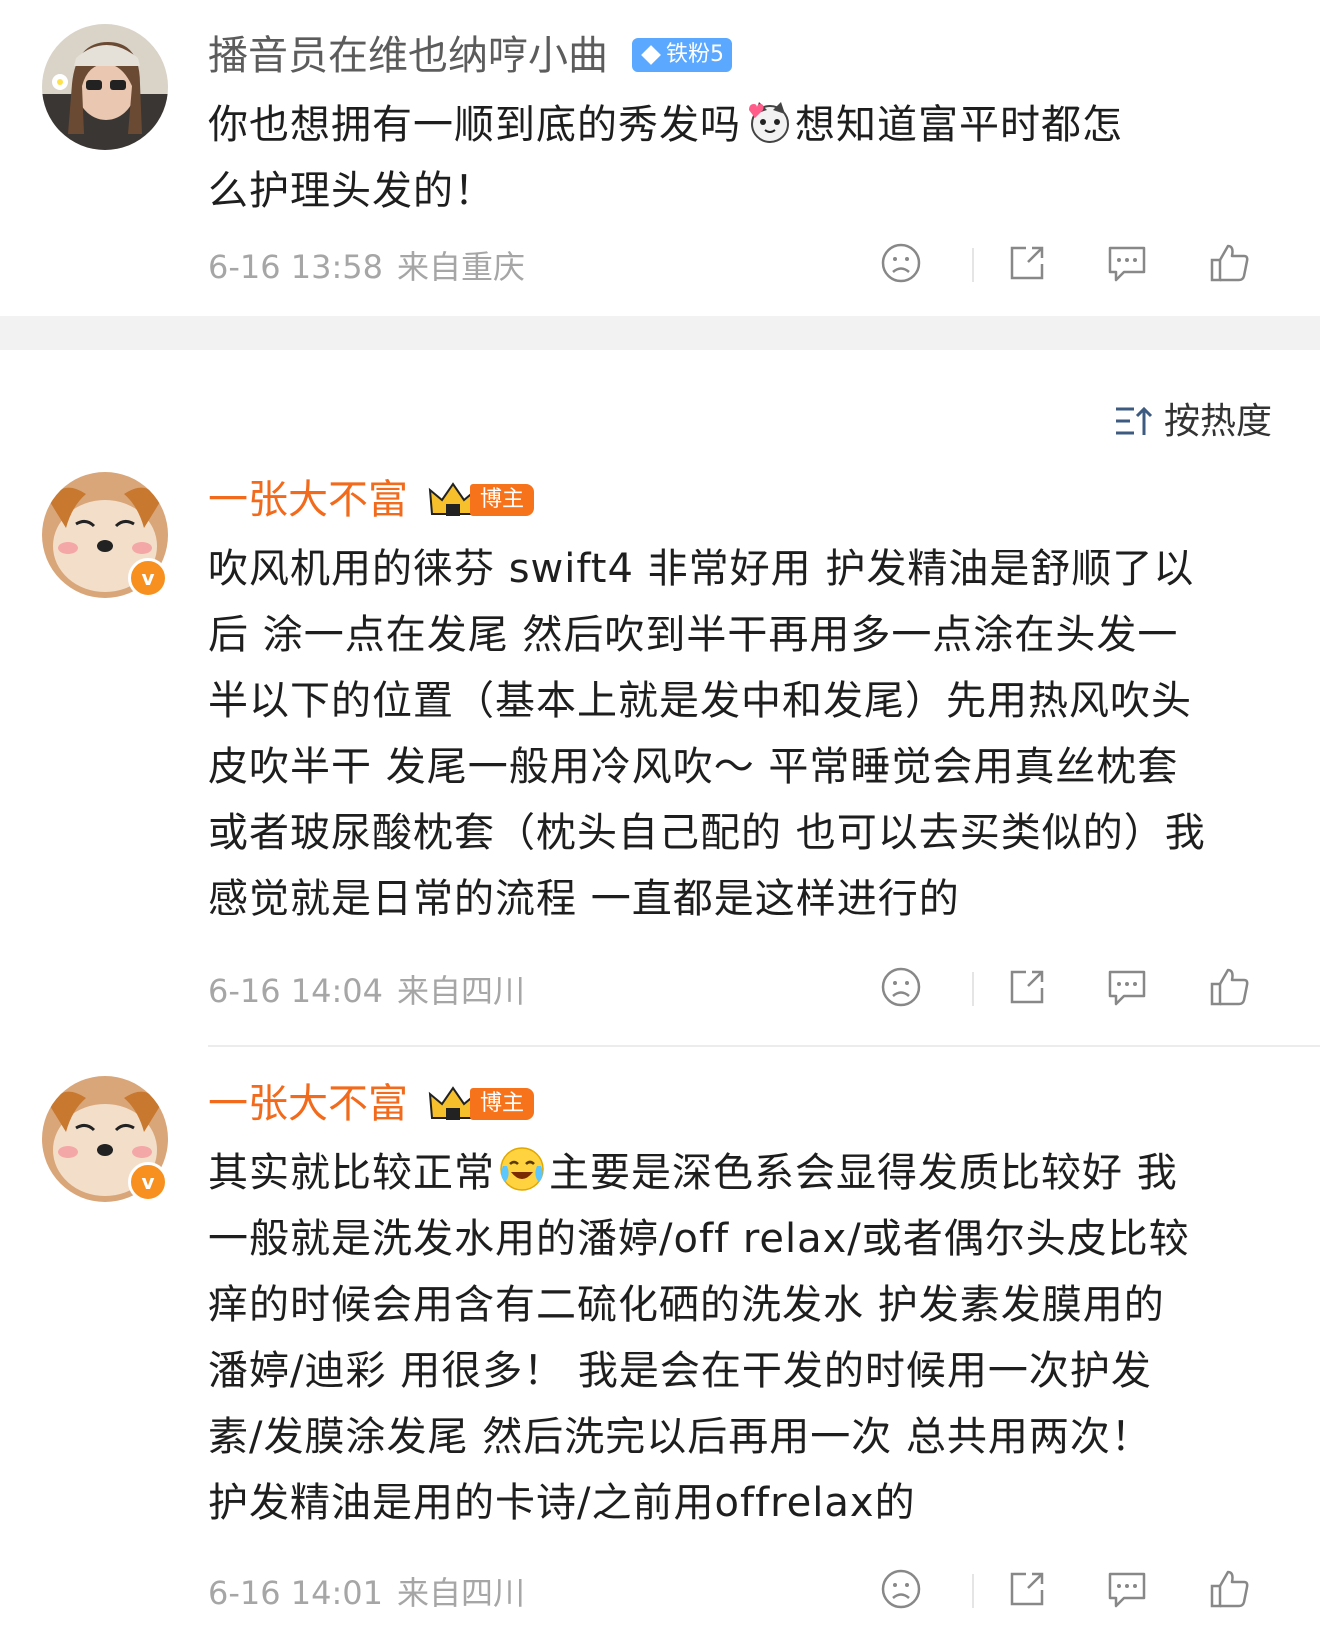 The width and height of the screenshot is (1320, 1627). I want to click on comment-text-line: 或者玻尿酸枕套（枕头自己配的 也可以去买类似的）我, so click(707, 833).